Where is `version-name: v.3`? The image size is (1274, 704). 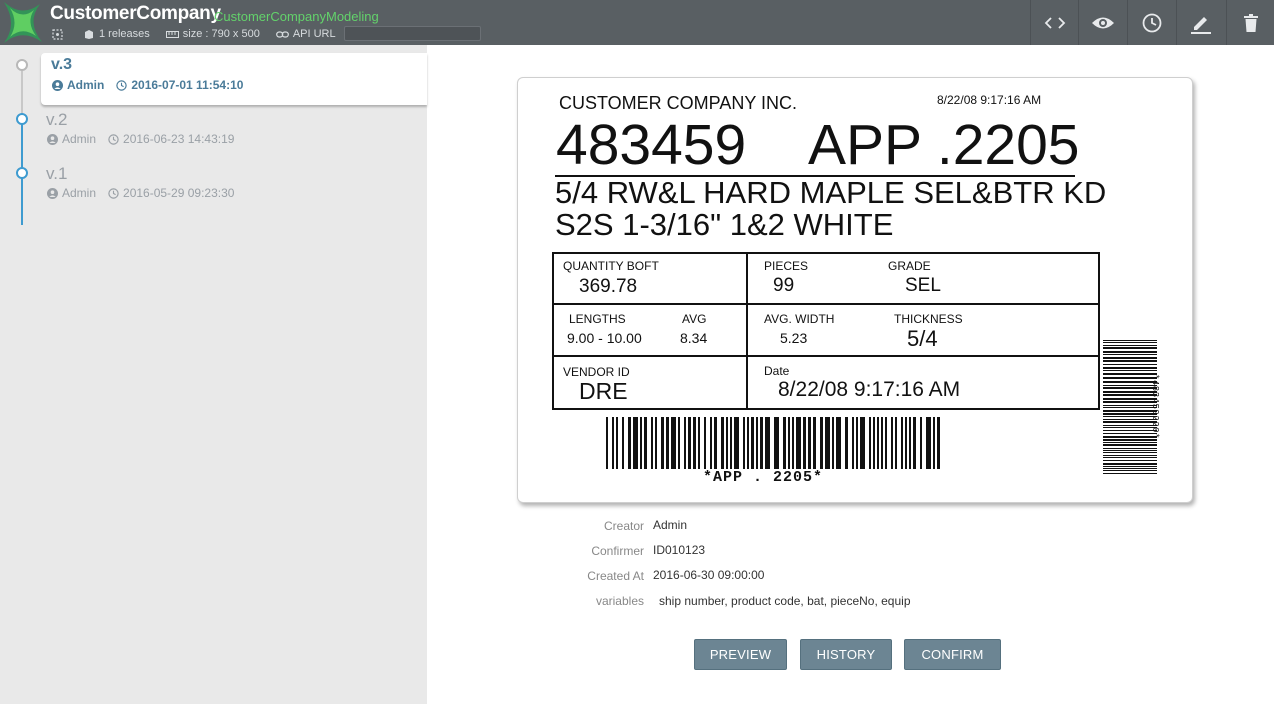 version-name: v.3 is located at coordinates (62, 64).